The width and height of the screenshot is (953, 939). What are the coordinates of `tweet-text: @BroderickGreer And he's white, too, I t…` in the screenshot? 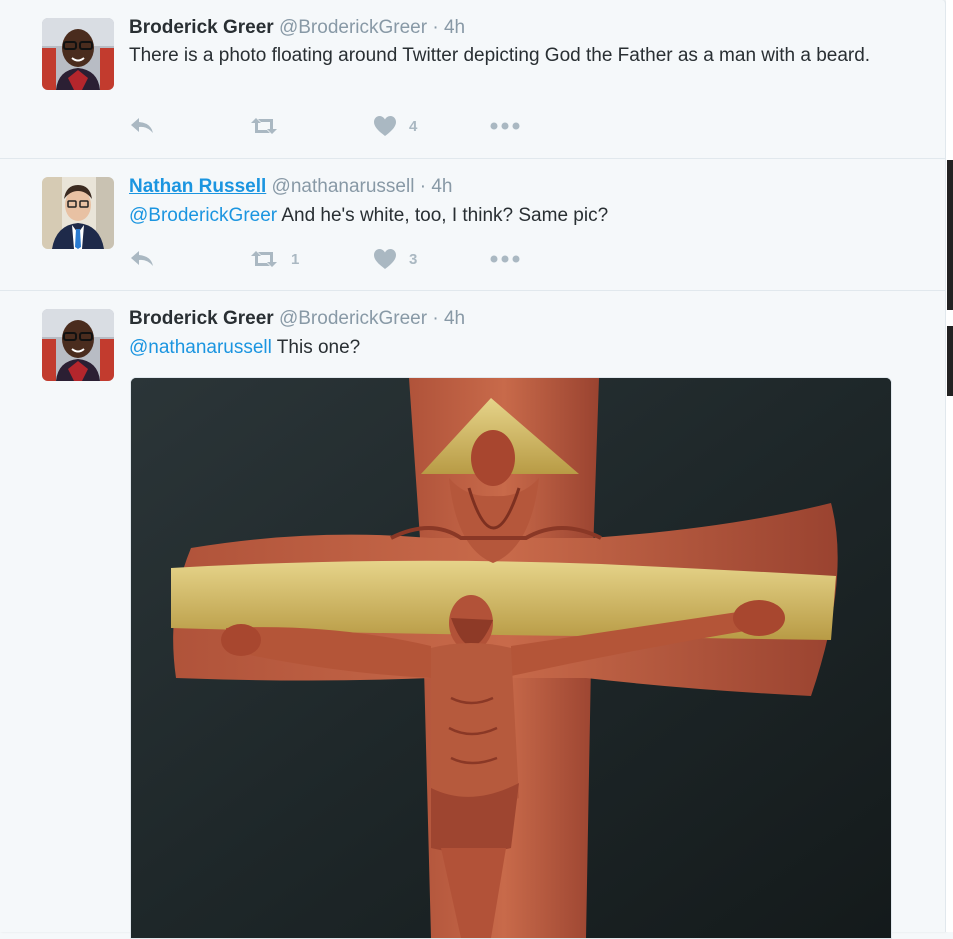 It's located at (514, 216).